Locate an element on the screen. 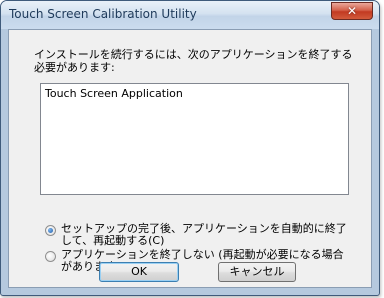 This screenshot has width=384, height=298. radio-label-close-and-restart: セットアップの完了後、アプリケーションを自動的に終了して、再起動する(C) is located at coordinates (206, 235).